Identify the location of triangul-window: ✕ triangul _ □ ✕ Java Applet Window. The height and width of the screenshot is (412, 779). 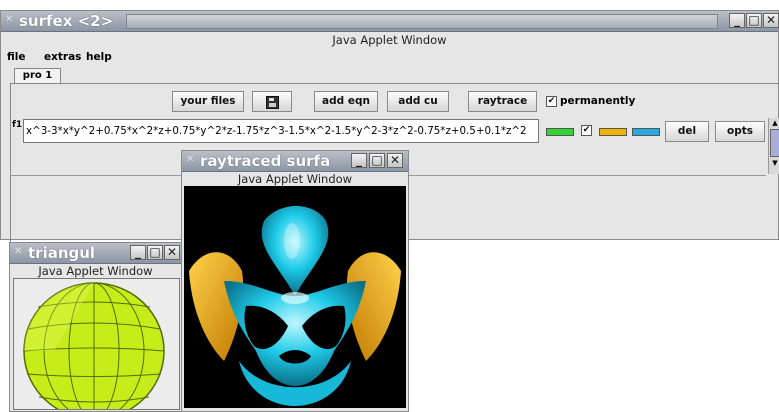
(95, 327).